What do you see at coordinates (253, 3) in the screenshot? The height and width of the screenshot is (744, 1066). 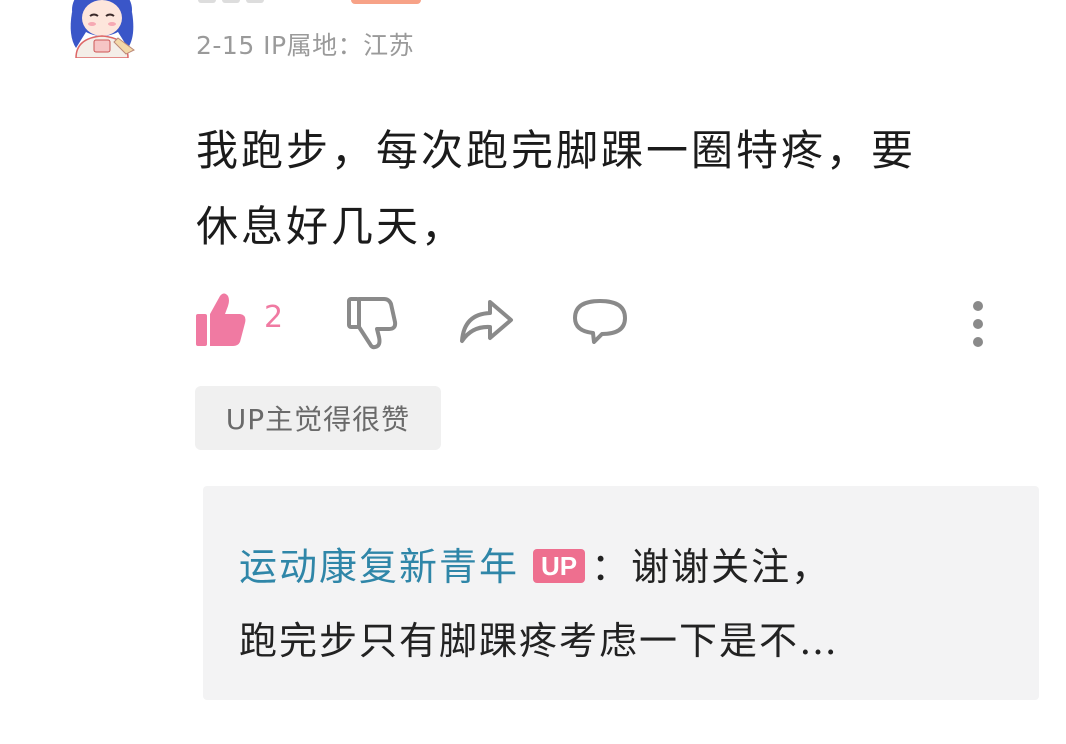 I see `username-fragment` at bounding box center [253, 3].